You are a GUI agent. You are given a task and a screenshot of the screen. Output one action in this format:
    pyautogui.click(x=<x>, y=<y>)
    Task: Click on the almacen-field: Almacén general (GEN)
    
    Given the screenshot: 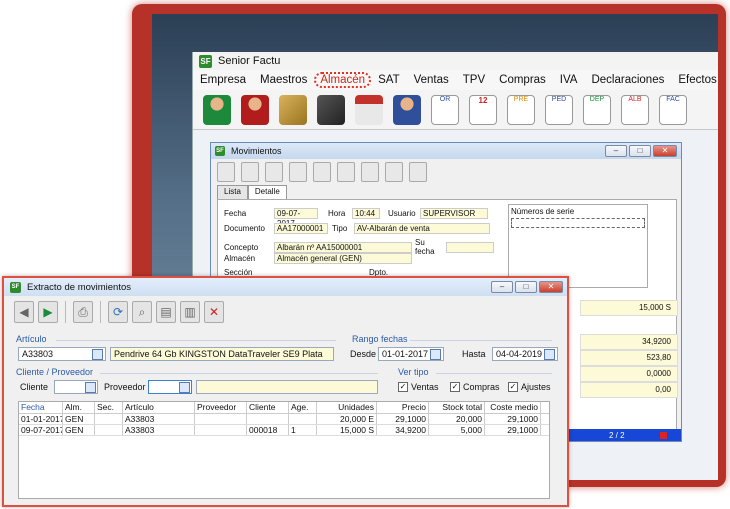 What is the action you would take?
    pyautogui.click(x=343, y=258)
    